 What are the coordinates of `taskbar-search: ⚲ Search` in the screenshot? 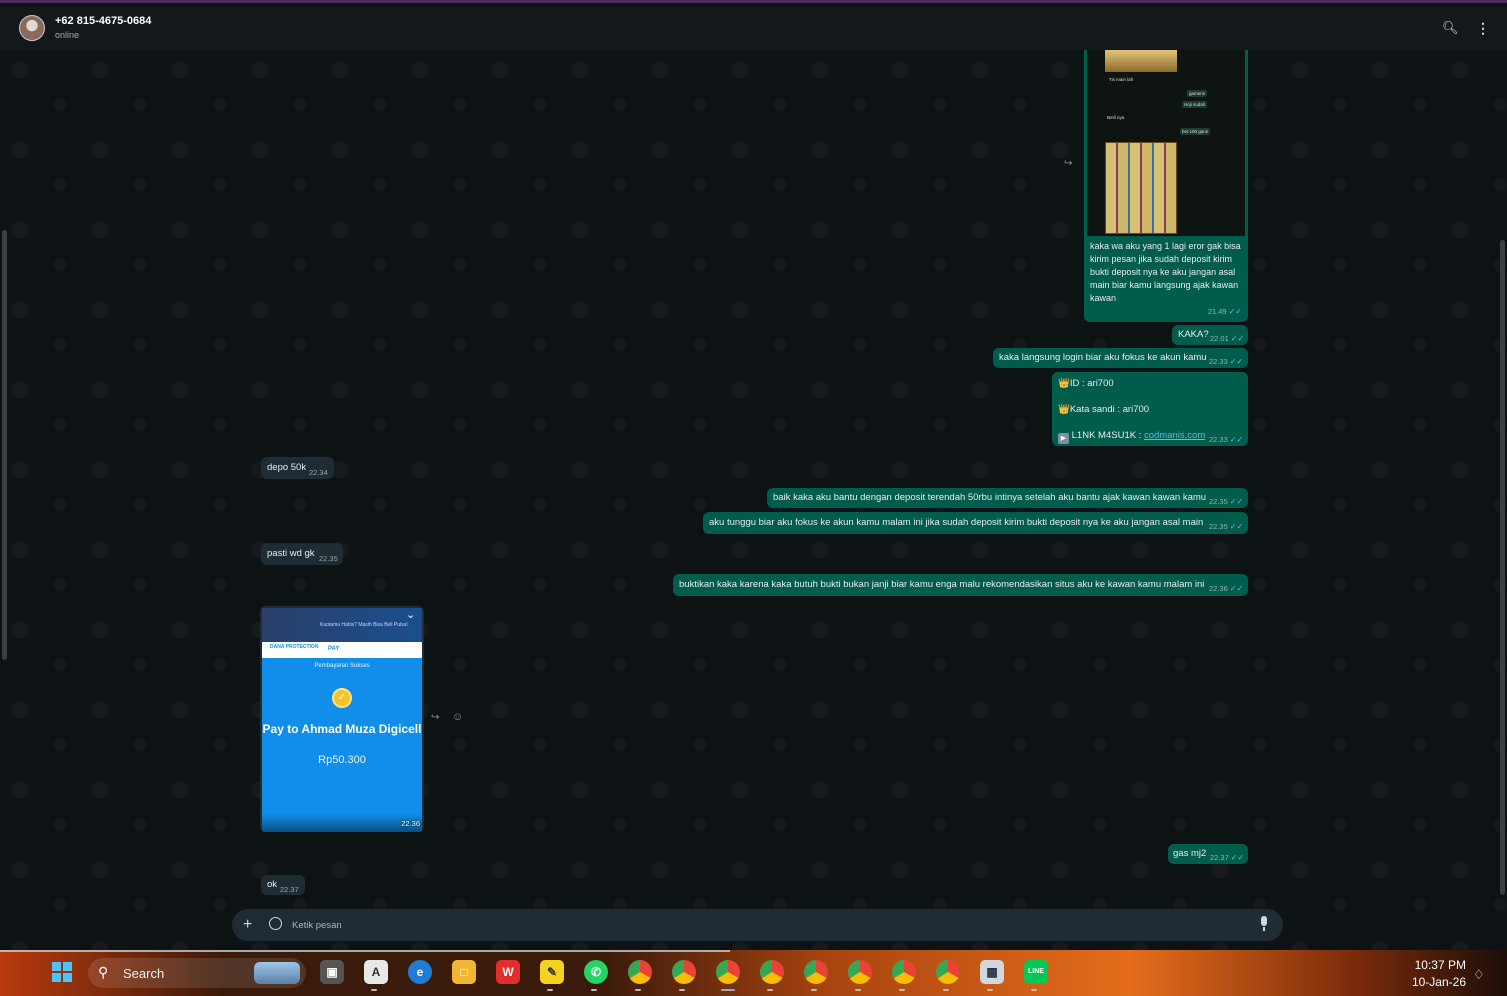 It's located at (197, 973).